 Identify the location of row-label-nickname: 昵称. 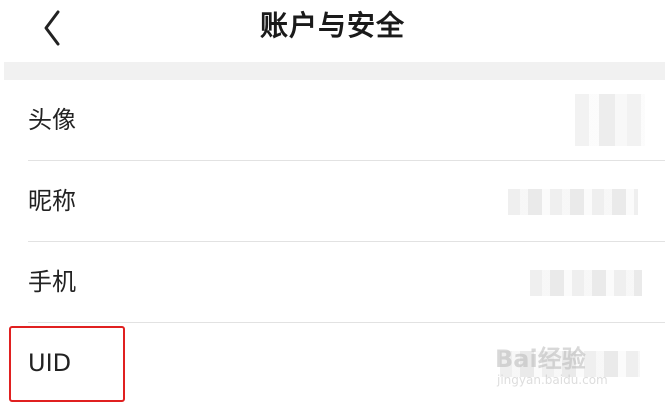
(52, 201).